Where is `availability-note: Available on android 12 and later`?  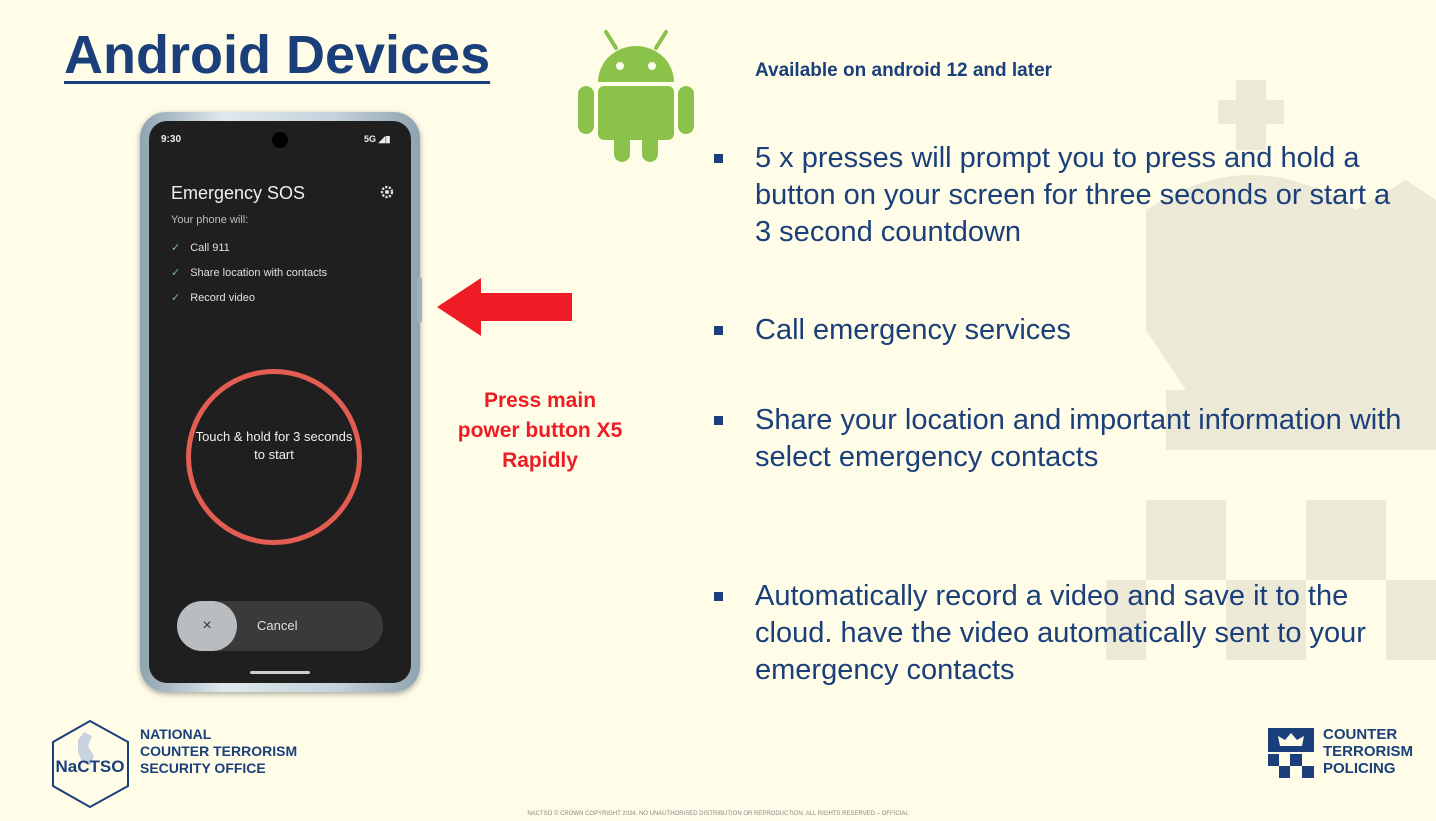 availability-note: Available on android 12 and later is located at coordinates (904, 70).